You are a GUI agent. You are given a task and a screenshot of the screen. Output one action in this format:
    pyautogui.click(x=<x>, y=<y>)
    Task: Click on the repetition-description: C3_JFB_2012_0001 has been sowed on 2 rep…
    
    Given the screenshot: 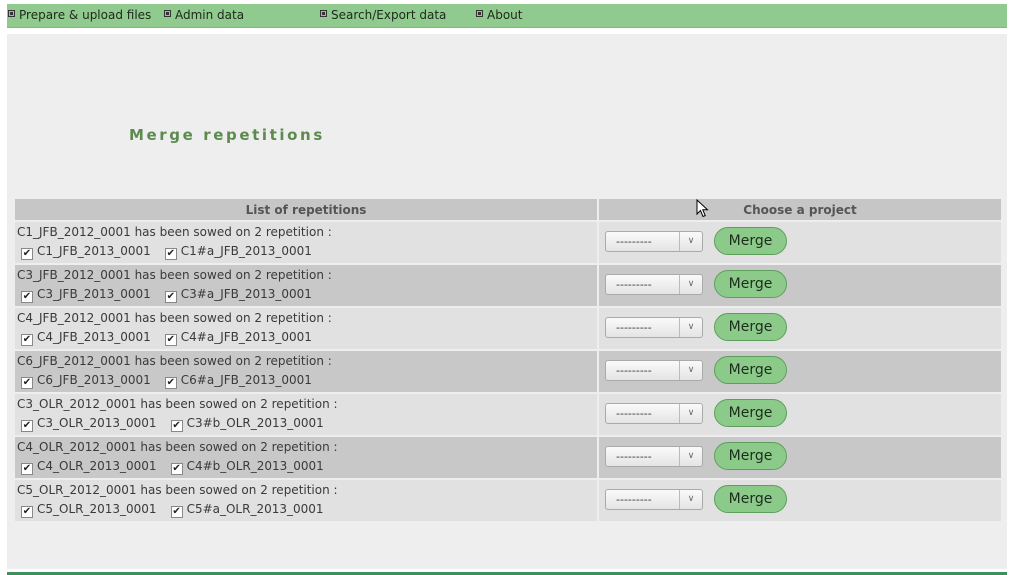 What is the action you would take?
    pyautogui.click(x=174, y=275)
    